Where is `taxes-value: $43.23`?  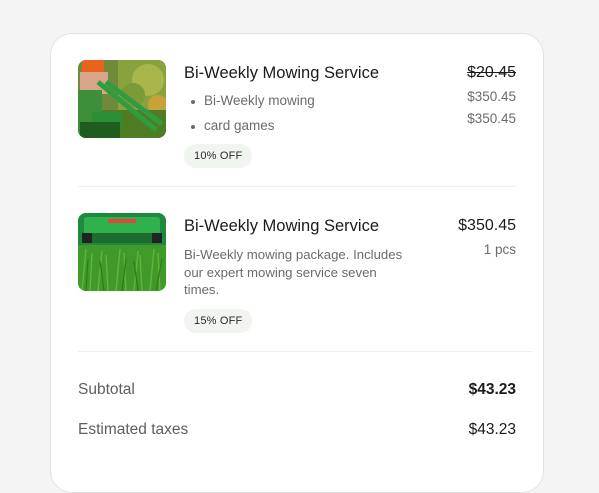 taxes-value: $43.23 is located at coordinates (492, 429).